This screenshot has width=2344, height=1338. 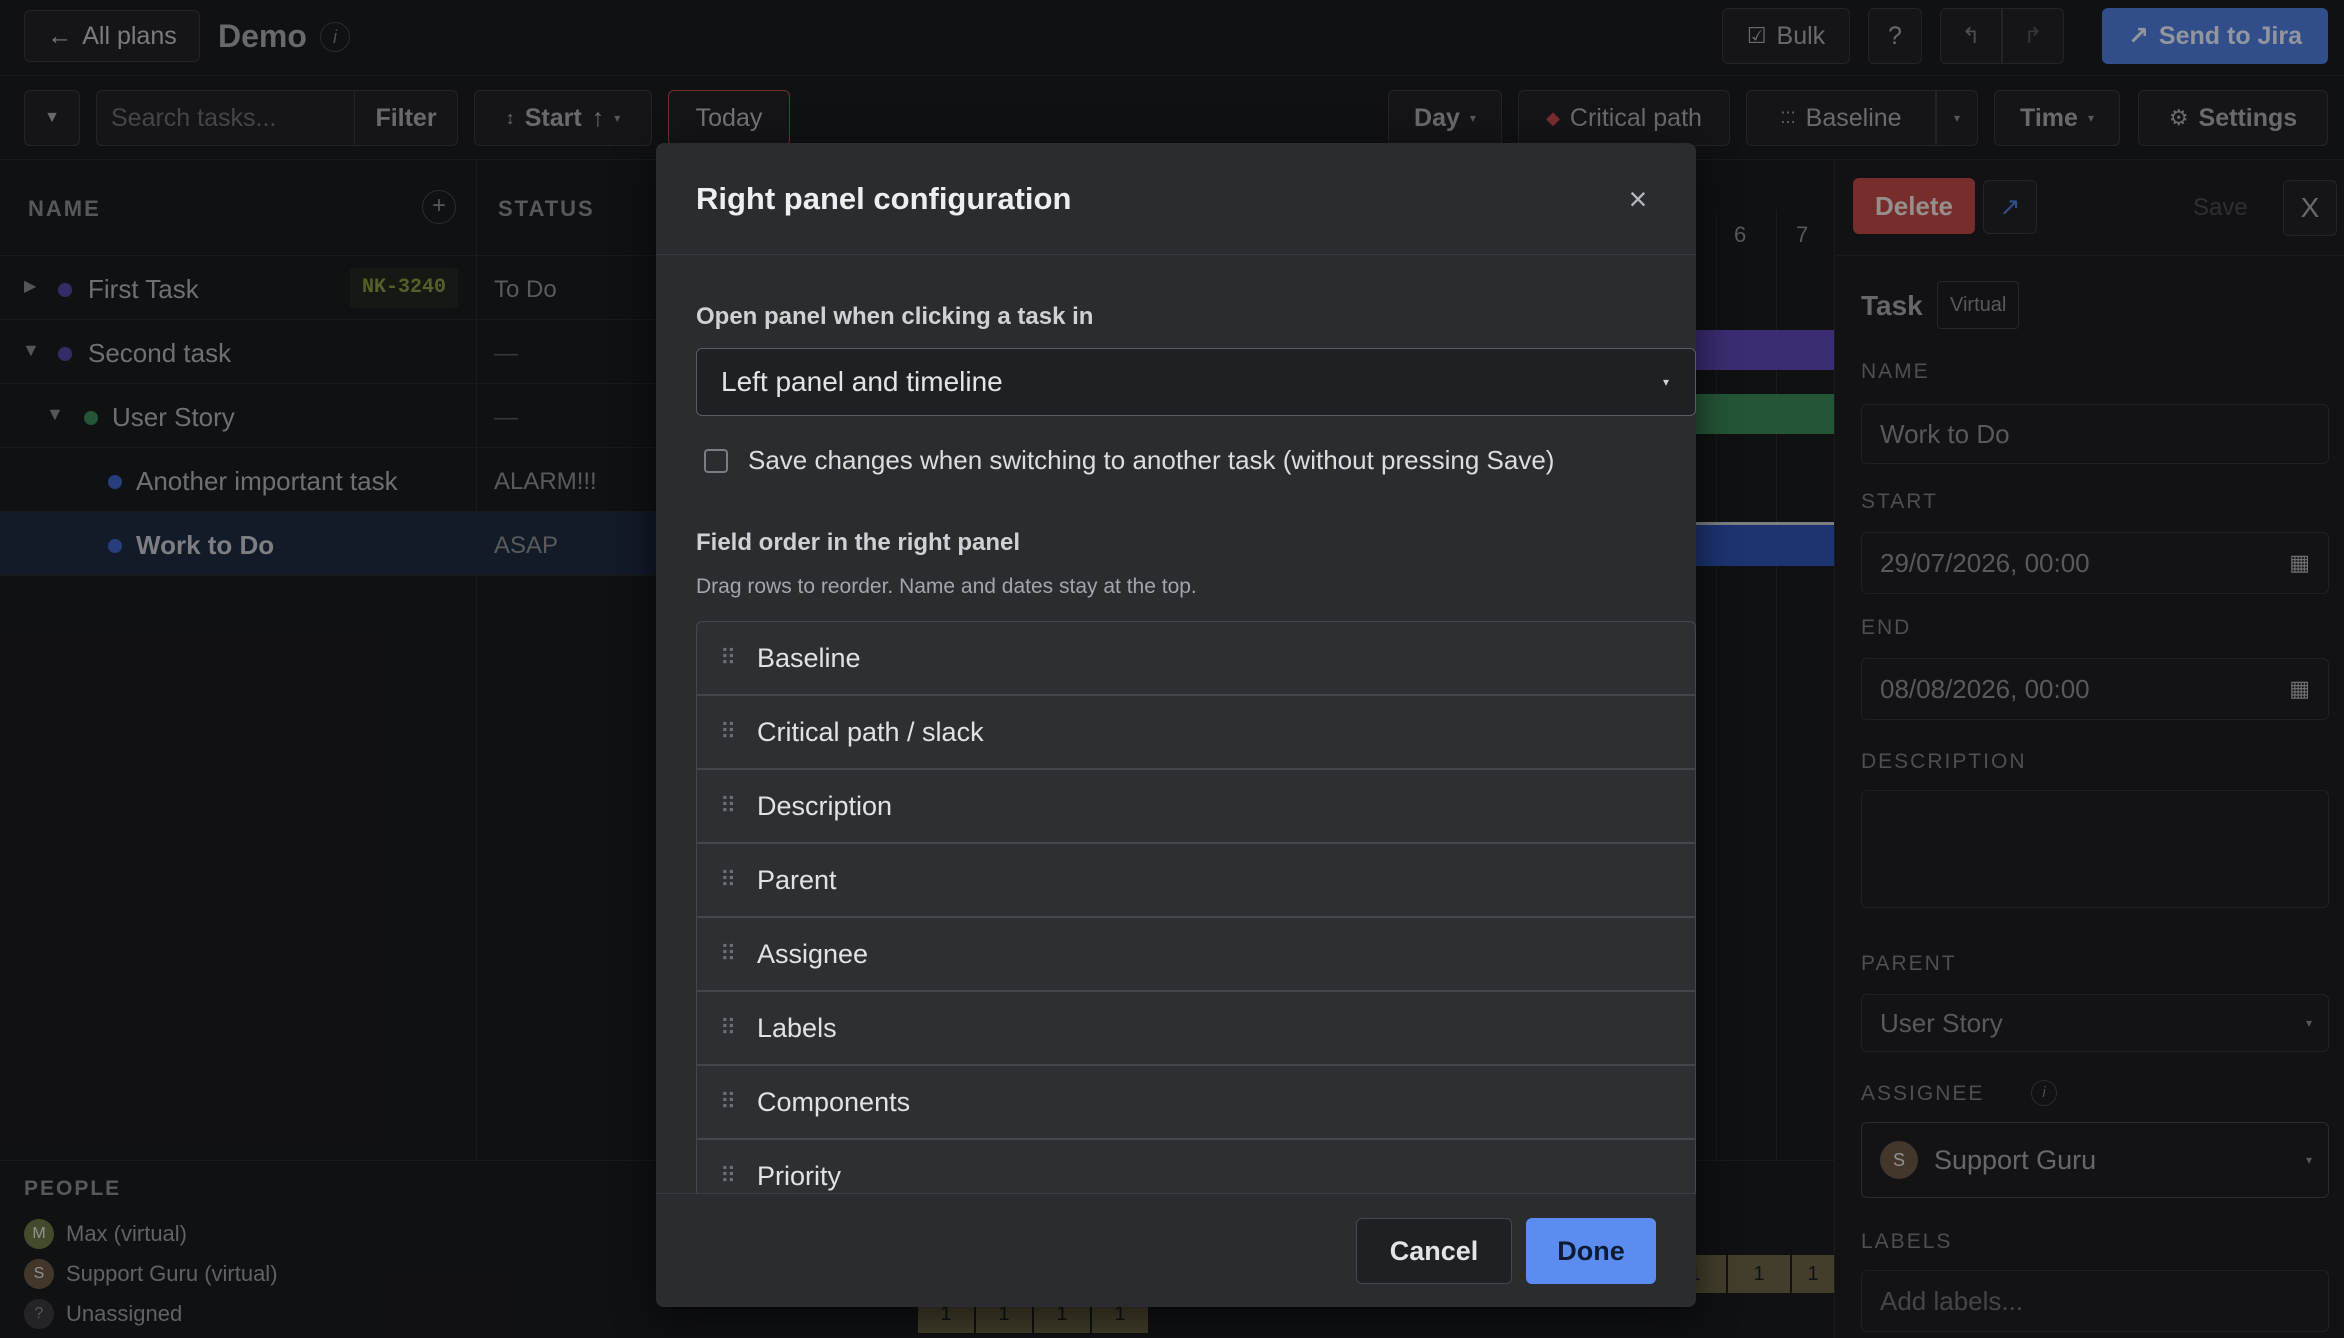 I want to click on open-panel-value: Left panel and timeline, so click(x=862, y=381).